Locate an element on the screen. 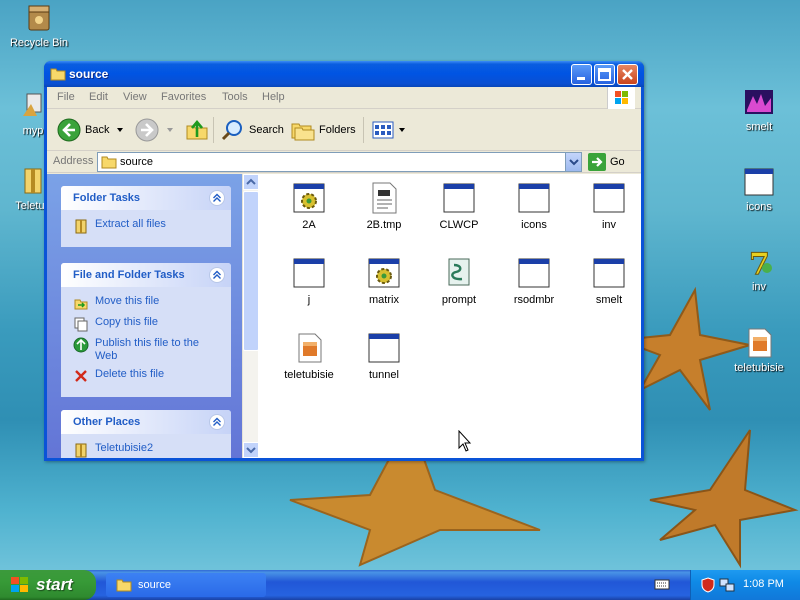 The image size is (800, 600). address-dropdown-button is located at coordinates (573, 162).